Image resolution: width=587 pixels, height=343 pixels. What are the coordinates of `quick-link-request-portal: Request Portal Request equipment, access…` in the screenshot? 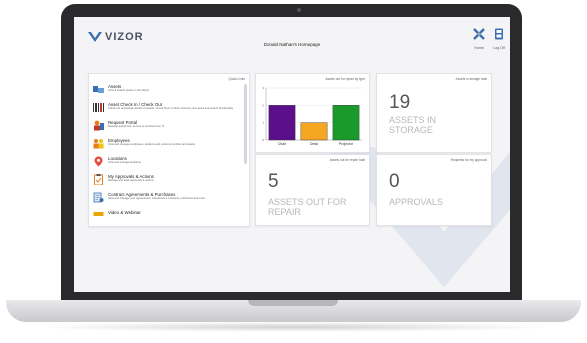 It's located at (167, 127).